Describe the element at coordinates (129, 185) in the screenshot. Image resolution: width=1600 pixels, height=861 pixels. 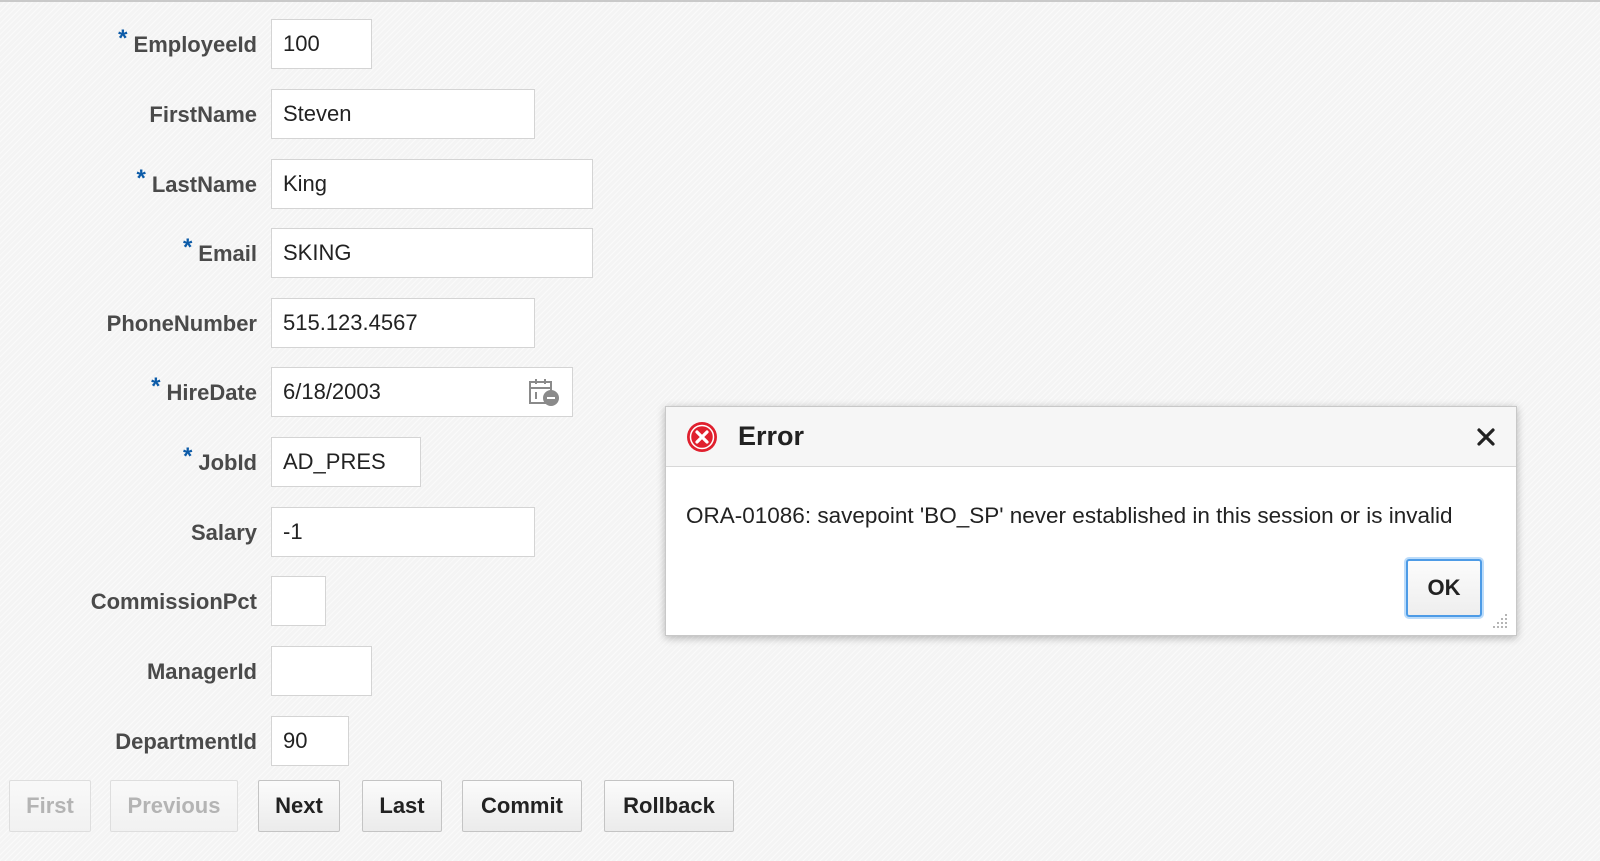
I see `last-name-label: * LastName` at that location.